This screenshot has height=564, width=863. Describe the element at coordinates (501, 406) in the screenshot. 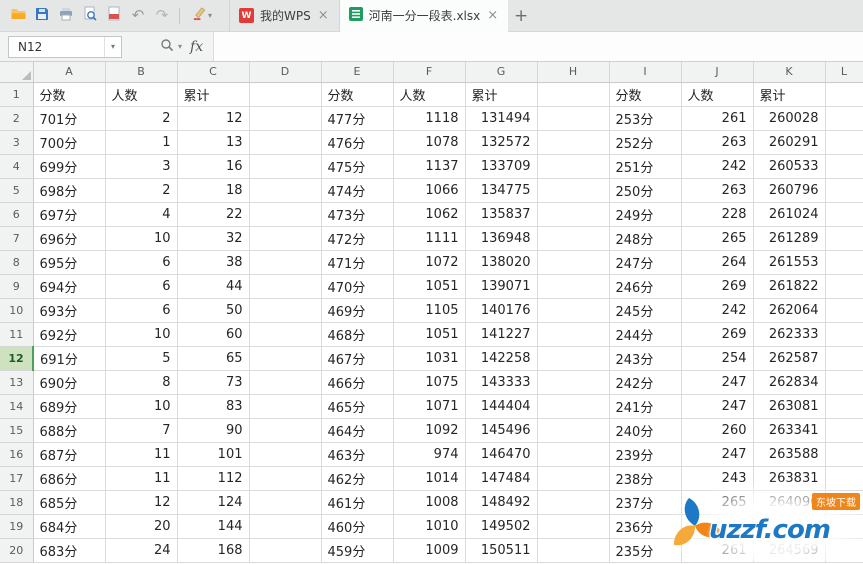

I see `cell-G14: 144404` at that location.